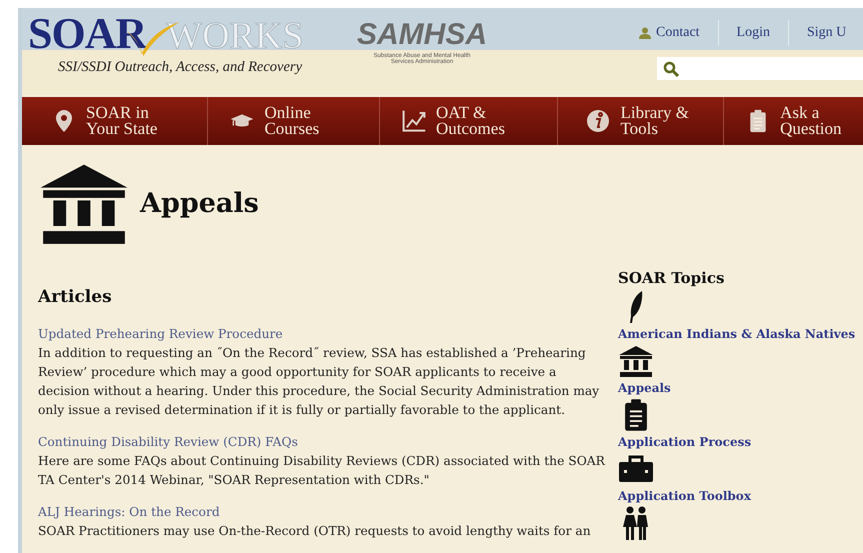  What do you see at coordinates (760, 68) in the screenshot?
I see `search-field` at bounding box center [760, 68].